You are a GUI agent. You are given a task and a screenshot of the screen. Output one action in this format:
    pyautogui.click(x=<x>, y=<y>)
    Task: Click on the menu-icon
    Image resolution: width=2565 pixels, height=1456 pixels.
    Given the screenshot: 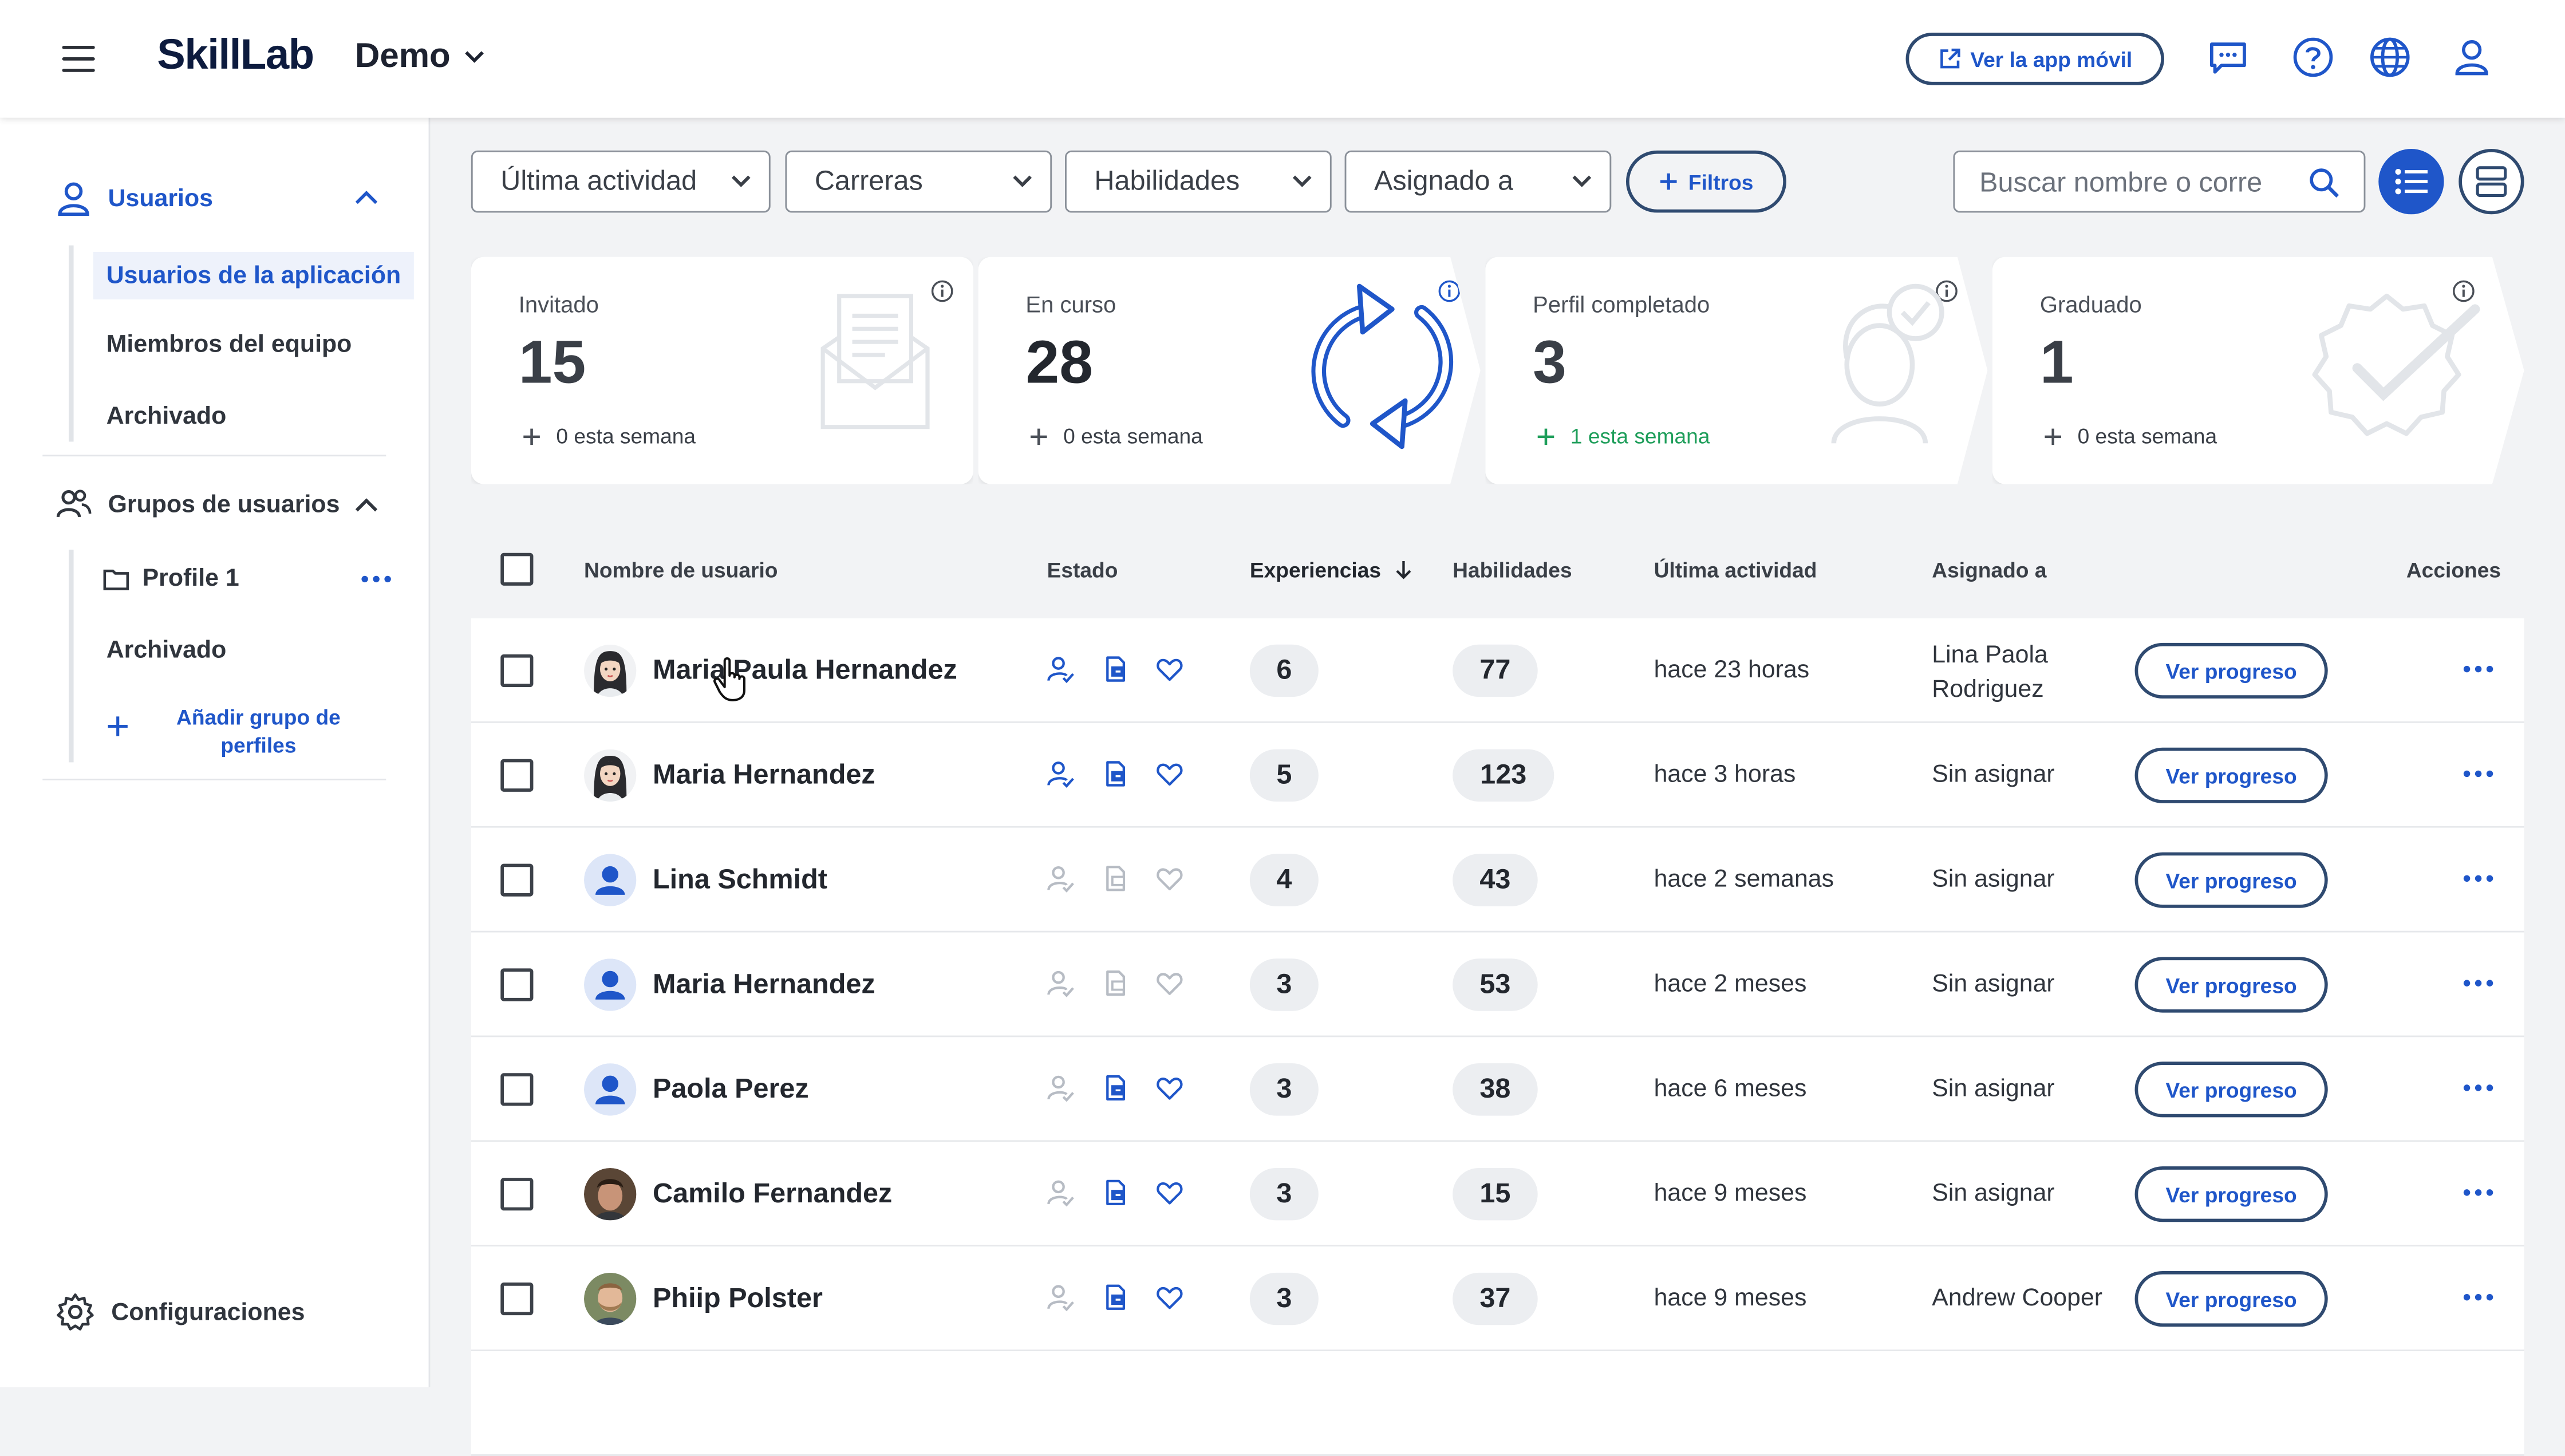 What is the action you would take?
    pyautogui.click(x=79, y=59)
    